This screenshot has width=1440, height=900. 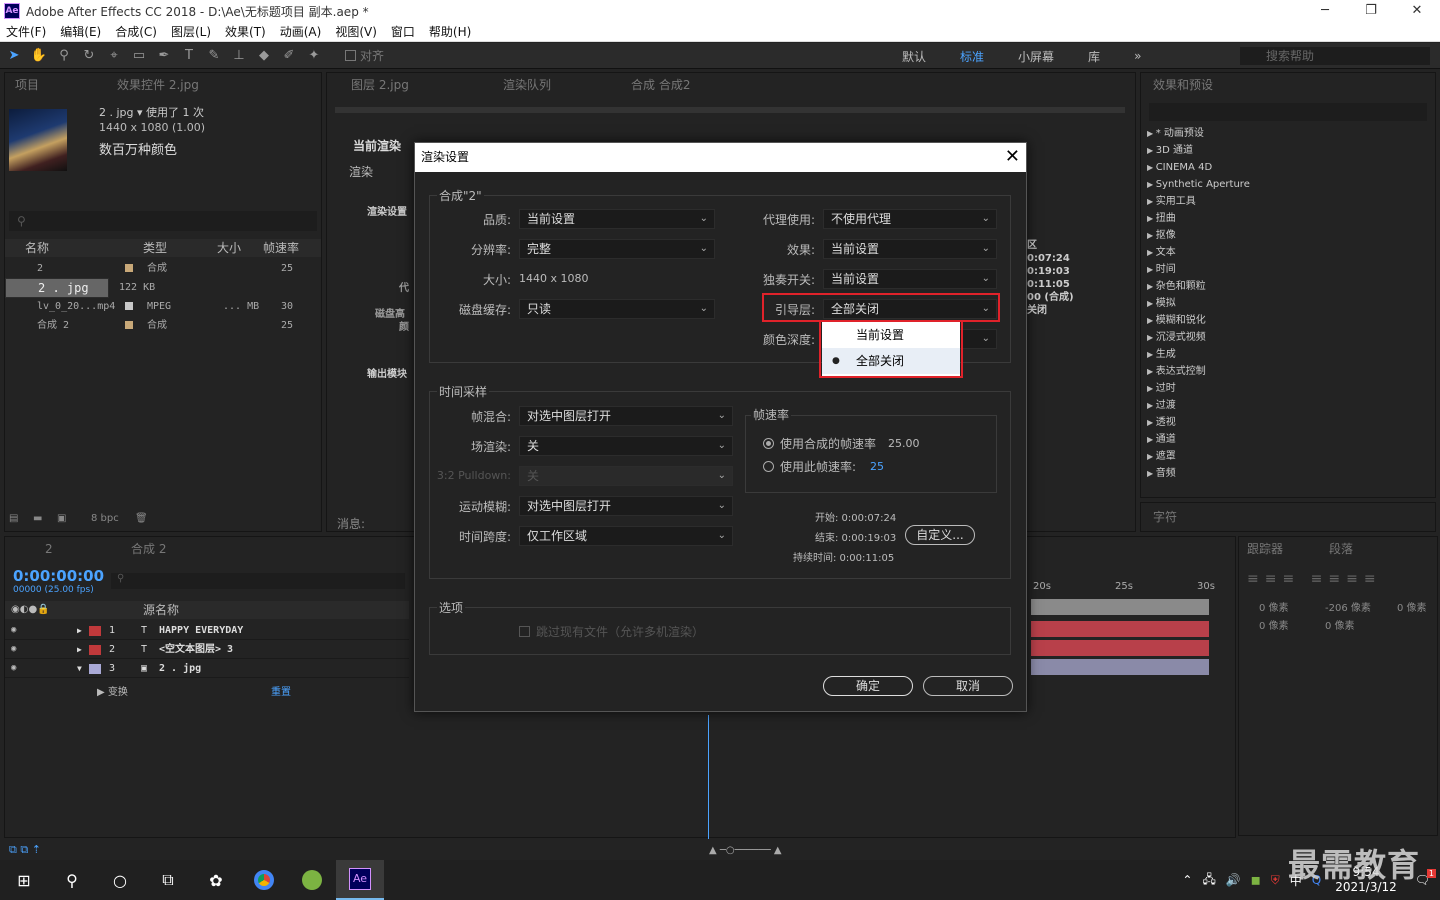 What do you see at coordinates (617, 249) in the screenshot?
I see `resolution-select: 完整 ⌄` at bounding box center [617, 249].